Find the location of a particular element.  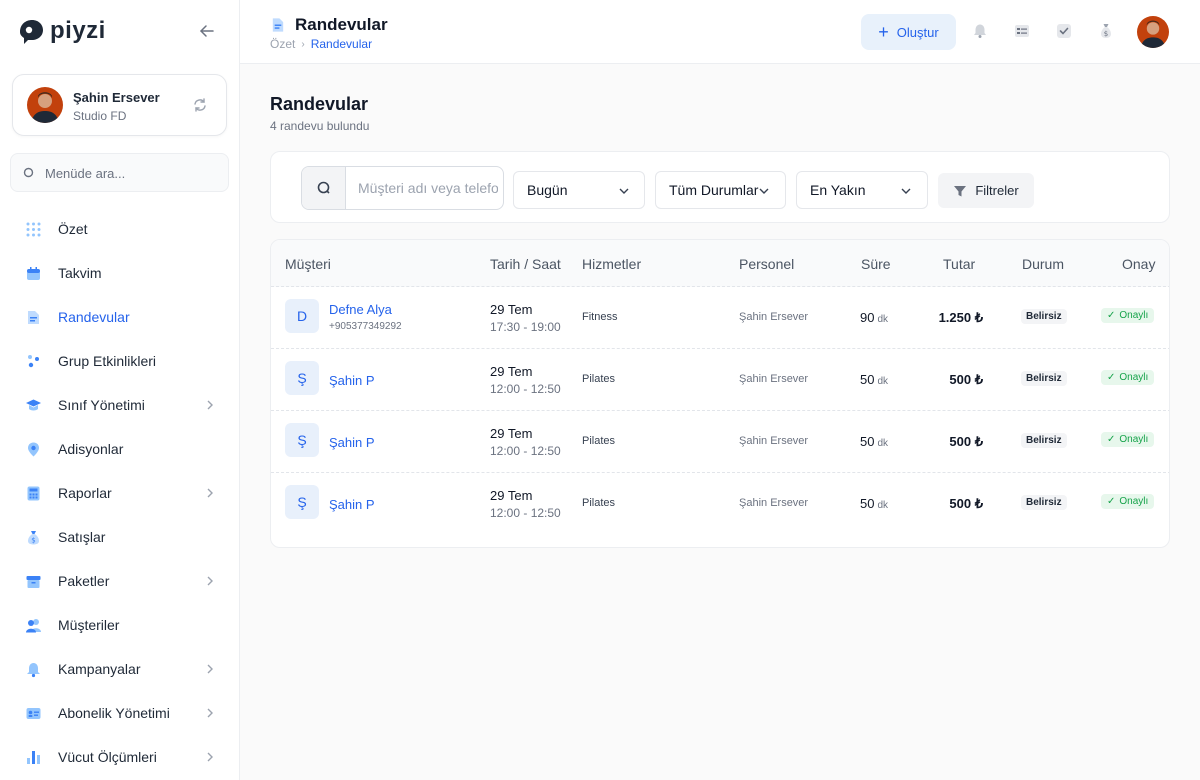

sidebar-item-satislar: $ Satışlar is located at coordinates (120, 537).